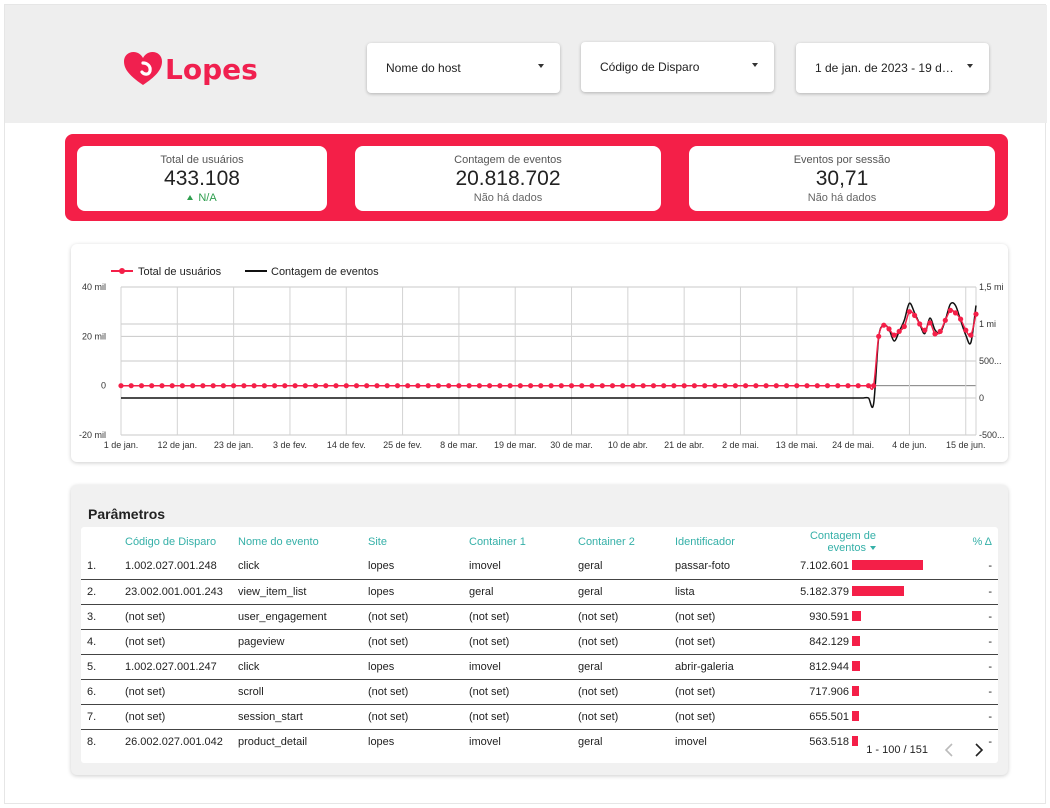  I want to click on kpi-value: 20.818.702, so click(508, 178).